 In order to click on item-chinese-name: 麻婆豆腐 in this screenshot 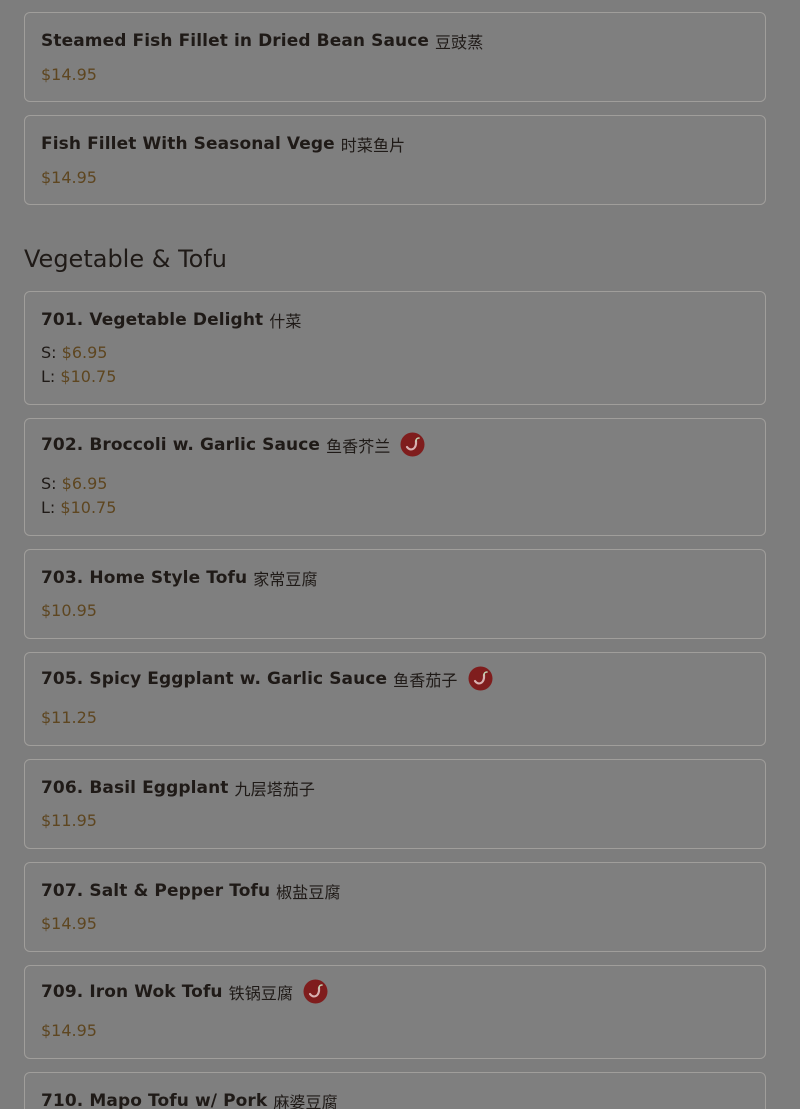, I will do `click(305, 1101)`.